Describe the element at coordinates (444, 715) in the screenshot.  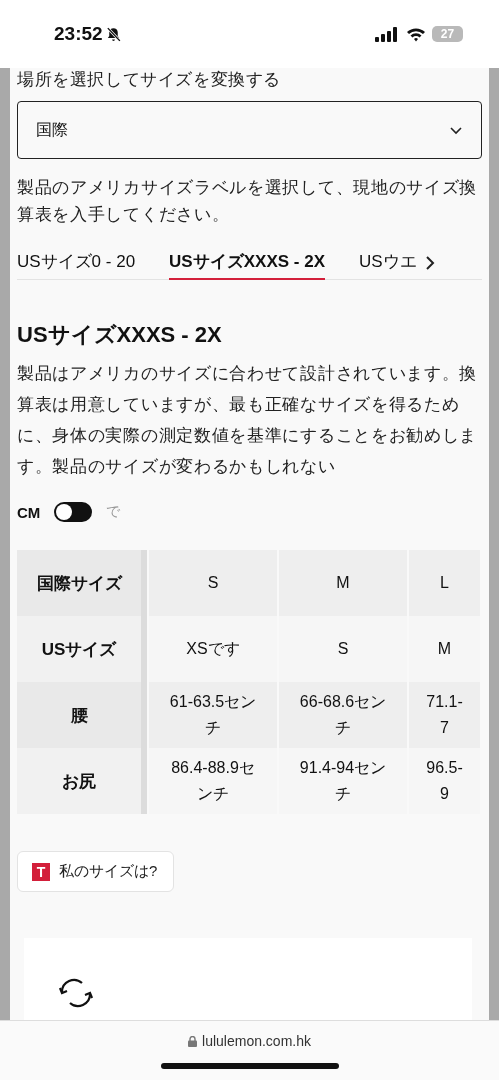
I see `table-cell: 71.1-7` at that location.